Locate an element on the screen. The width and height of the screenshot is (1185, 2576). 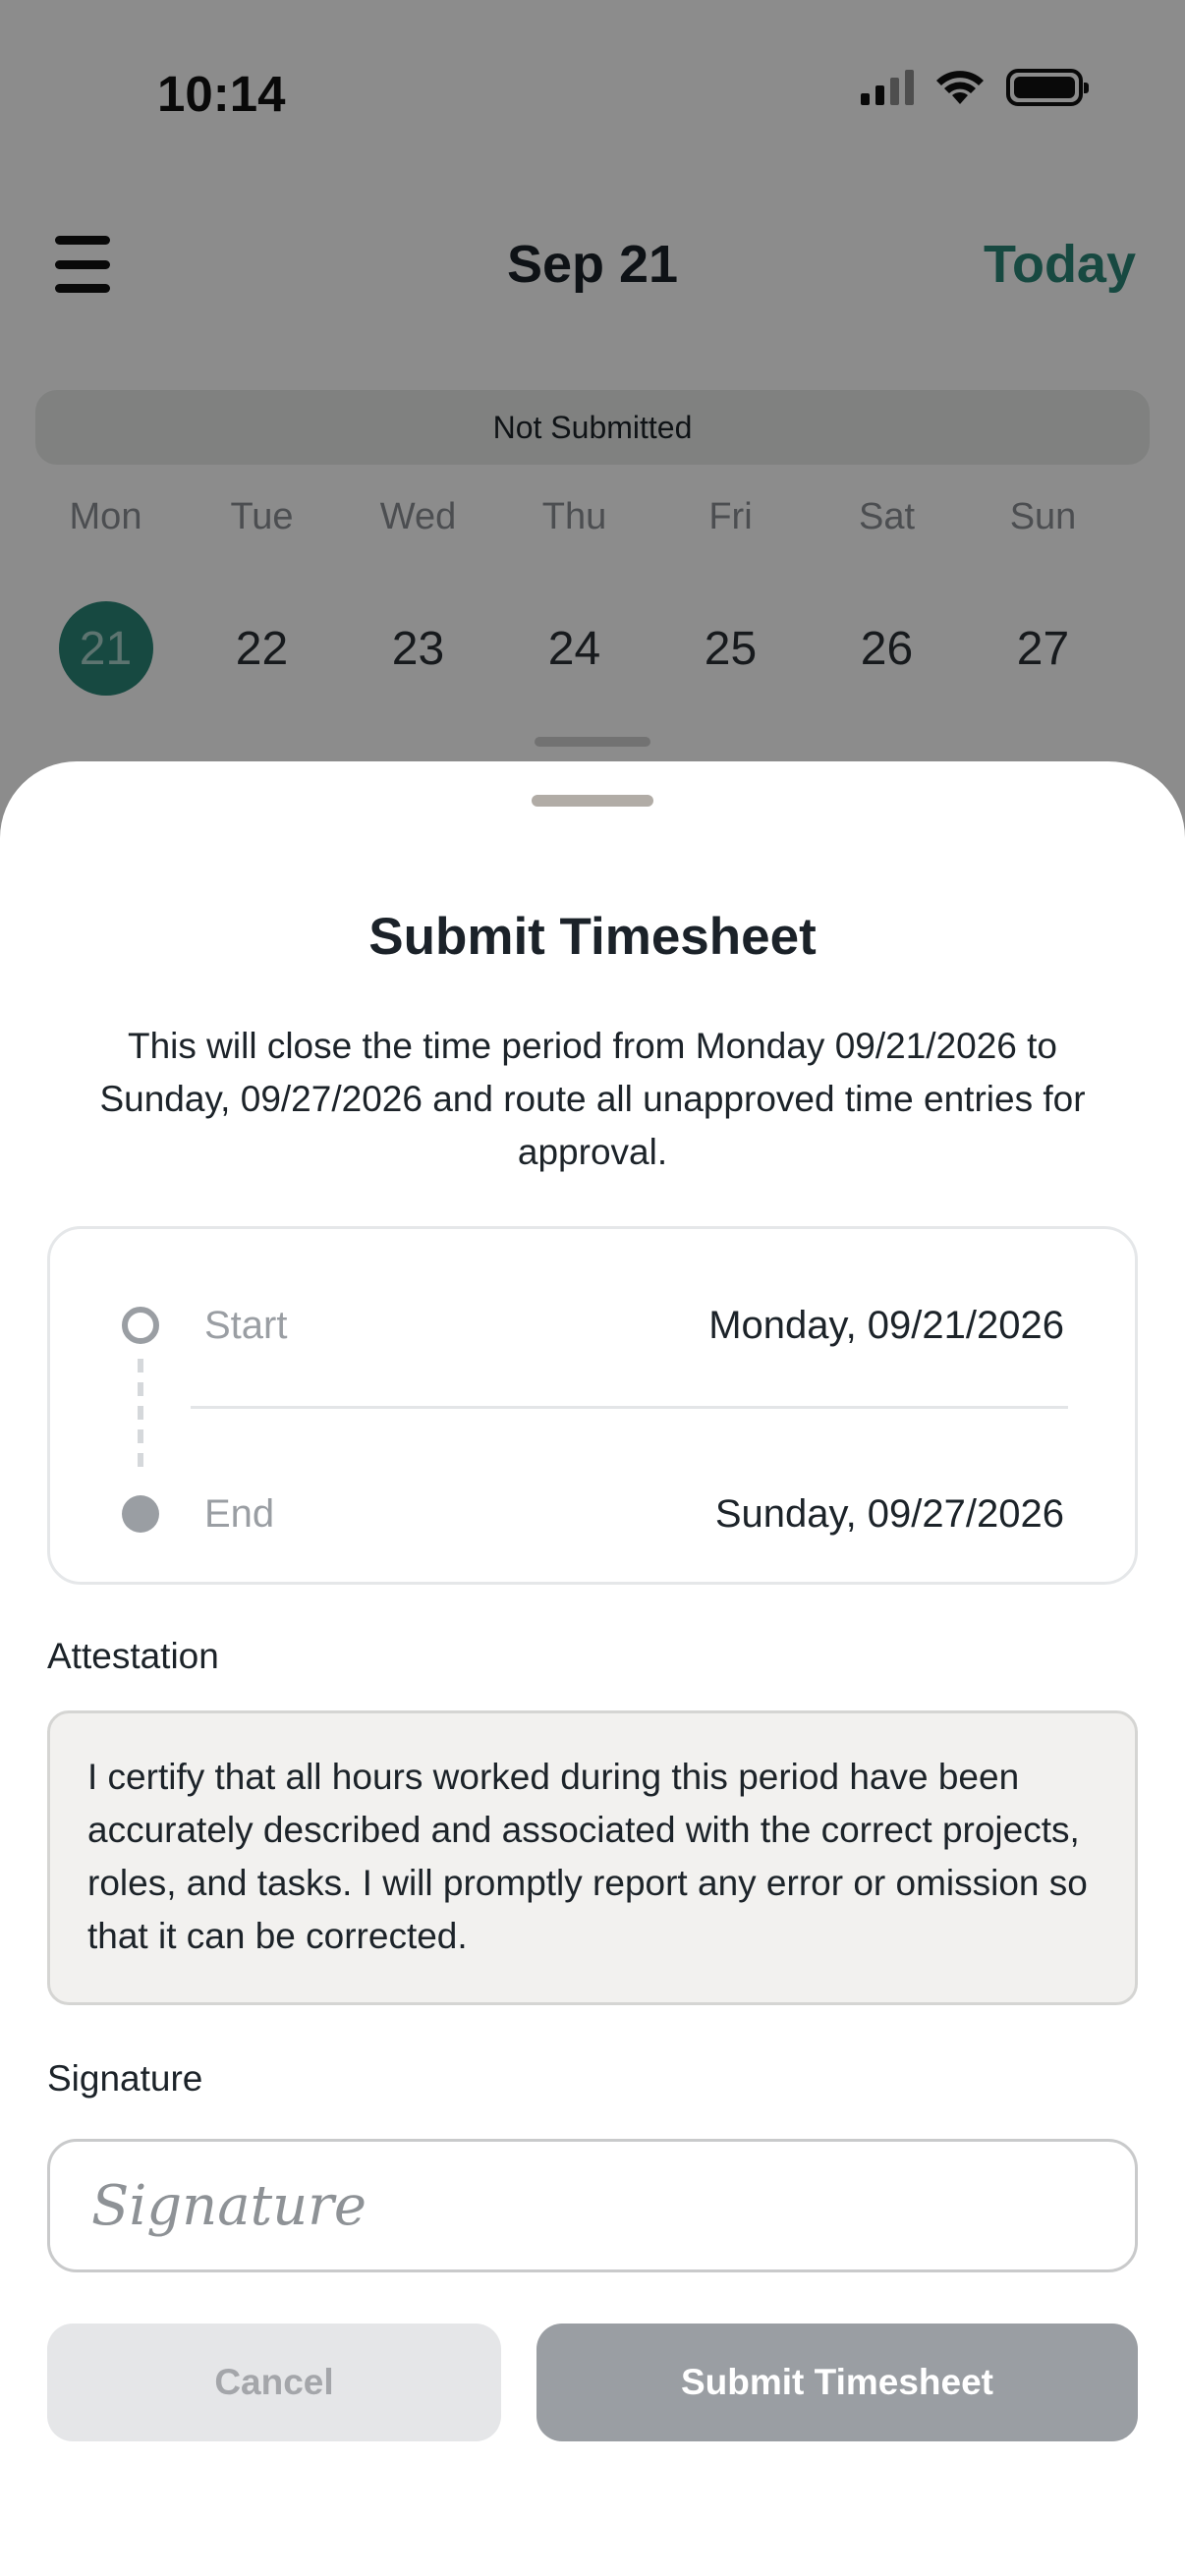
submit-timesheet-button: Submit Timesheet is located at coordinates (837, 2382).